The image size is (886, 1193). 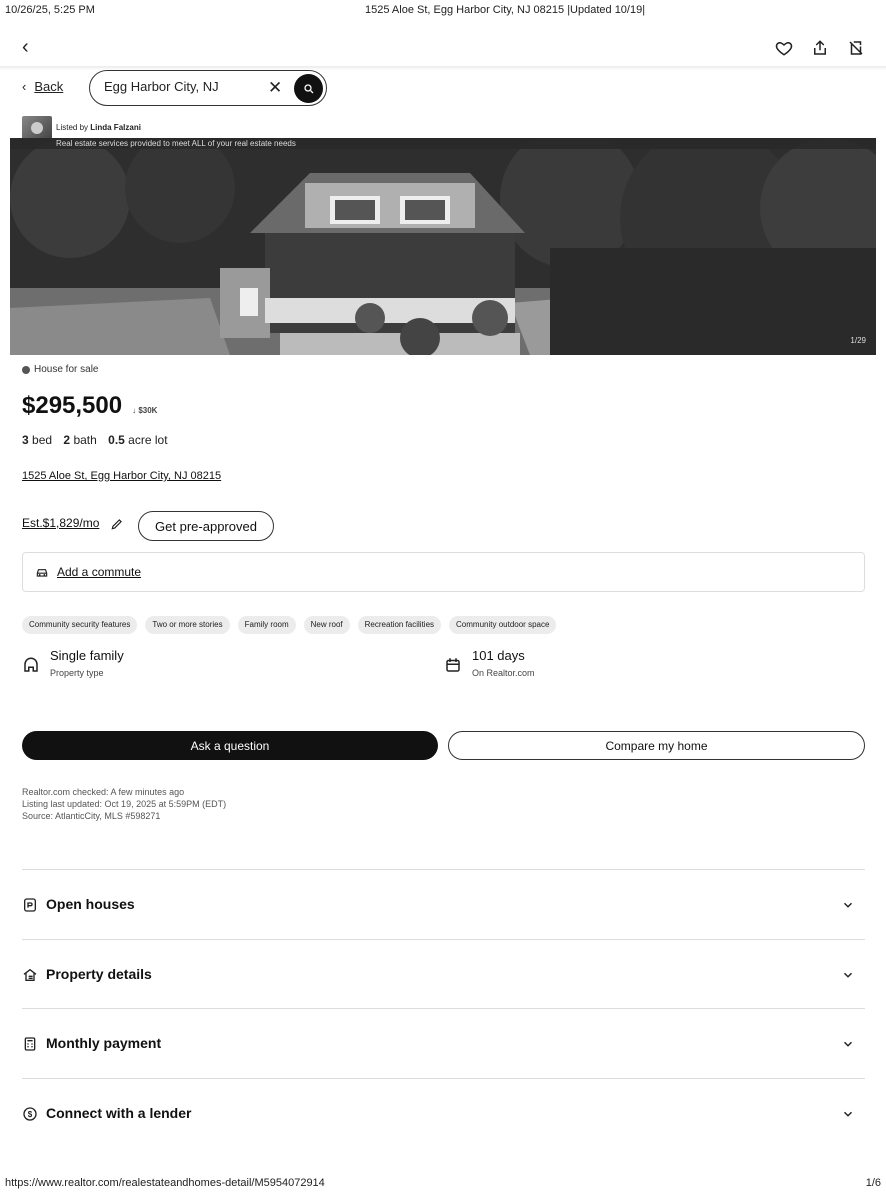 I want to click on section-monthly-payment: Monthly payment, so click(x=443, y=1043).